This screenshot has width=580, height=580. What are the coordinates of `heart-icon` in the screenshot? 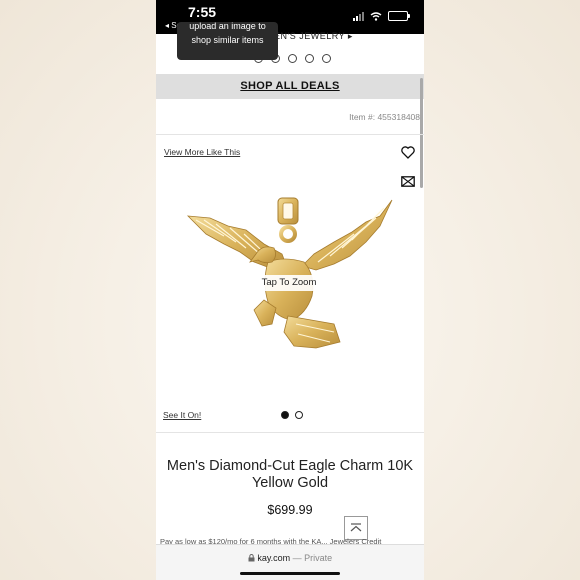 It's located at (408, 152).